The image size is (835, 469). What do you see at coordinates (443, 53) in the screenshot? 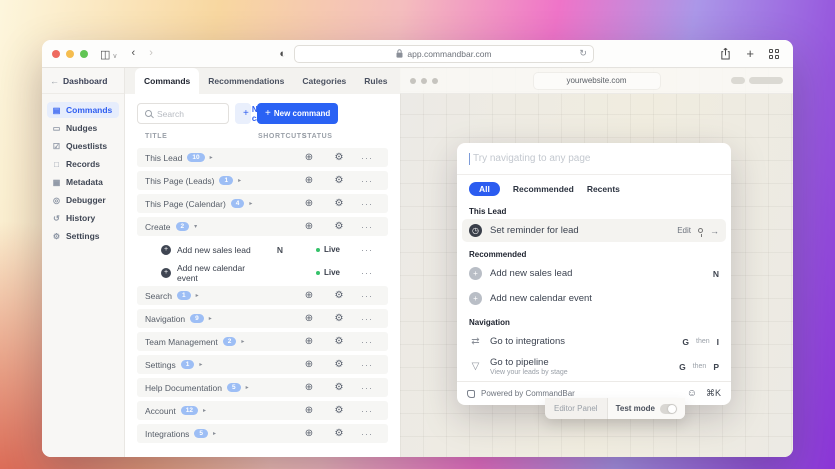
I see `address-bar: app.commandbar.com ↻` at bounding box center [443, 53].